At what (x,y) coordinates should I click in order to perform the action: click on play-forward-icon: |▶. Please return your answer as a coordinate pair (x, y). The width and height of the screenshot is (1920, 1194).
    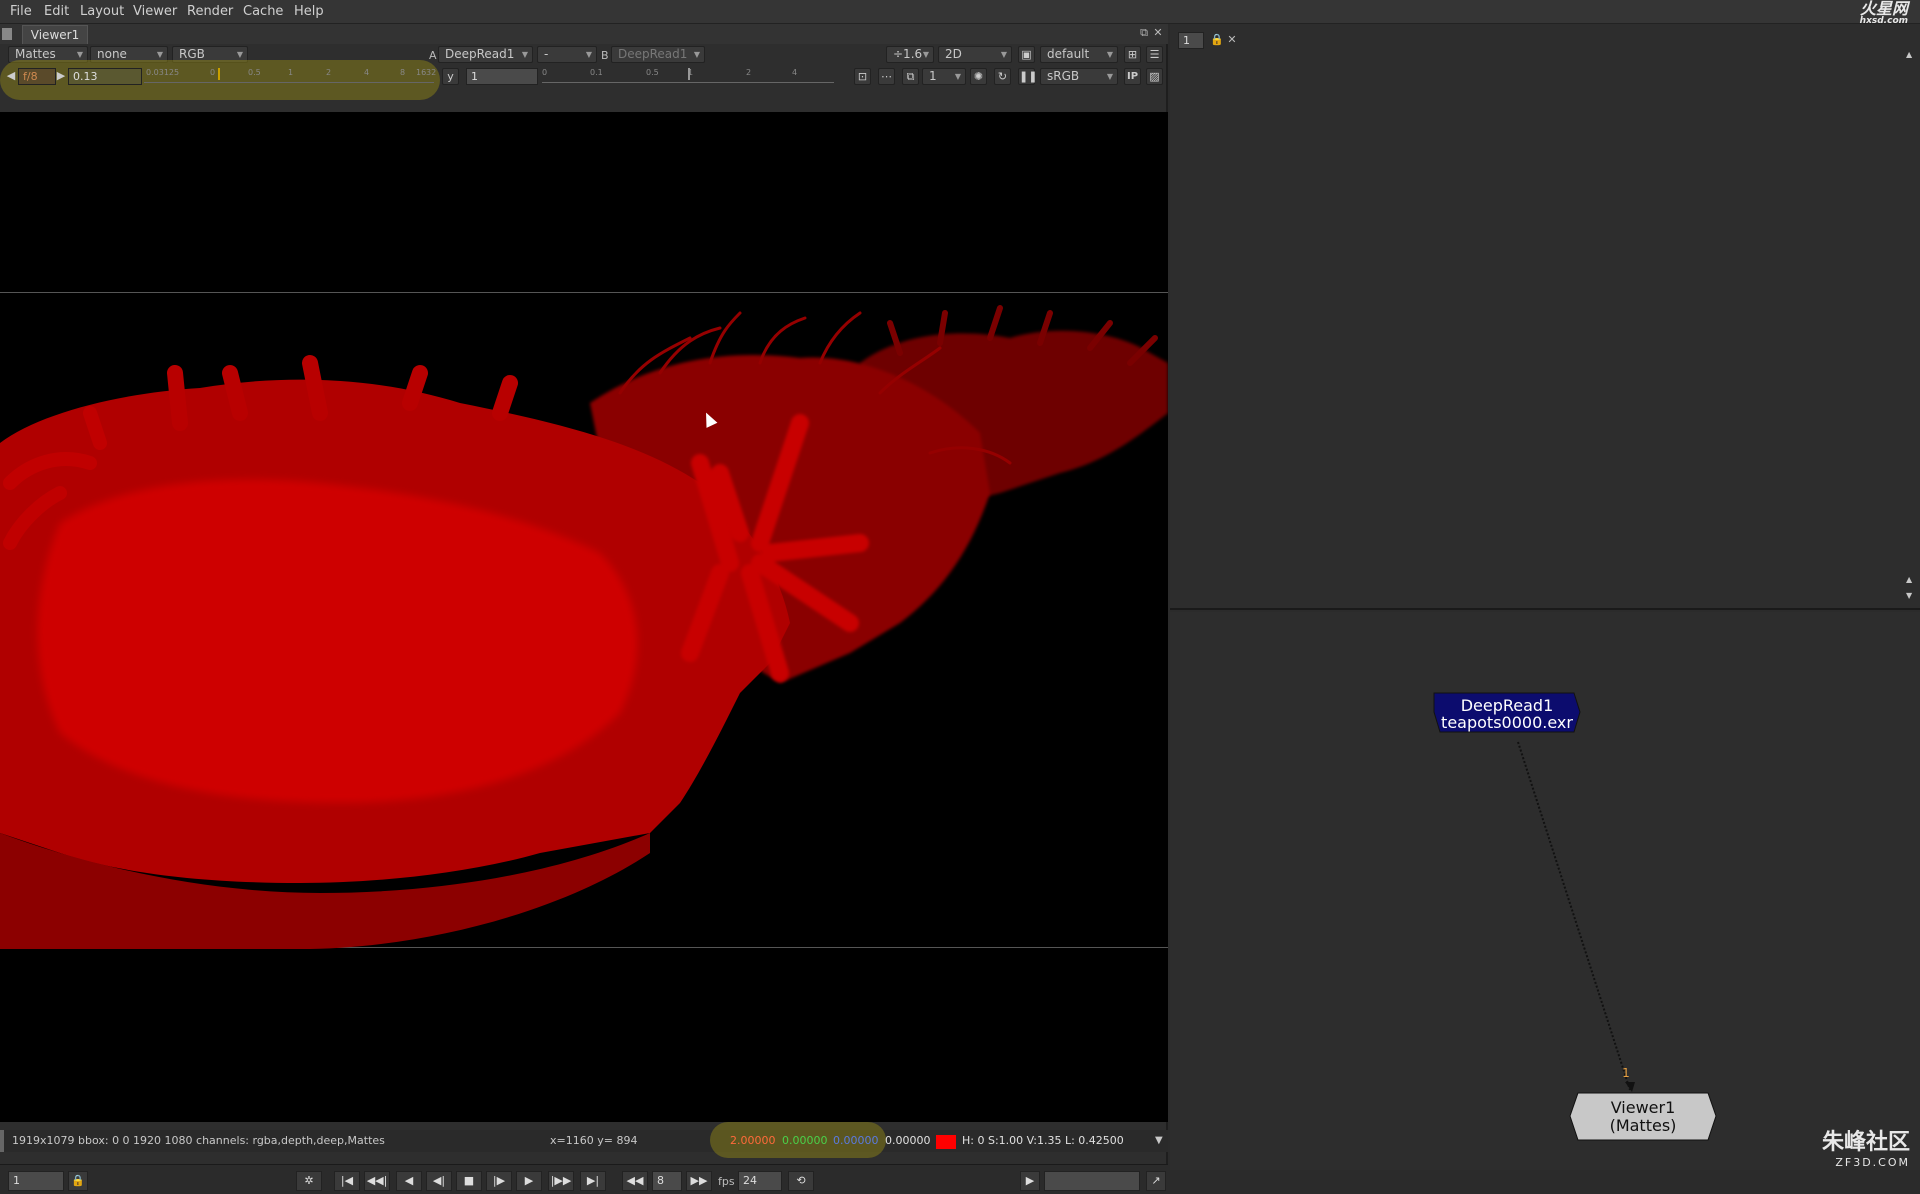
    Looking at the image, I should click on (499, 1181).